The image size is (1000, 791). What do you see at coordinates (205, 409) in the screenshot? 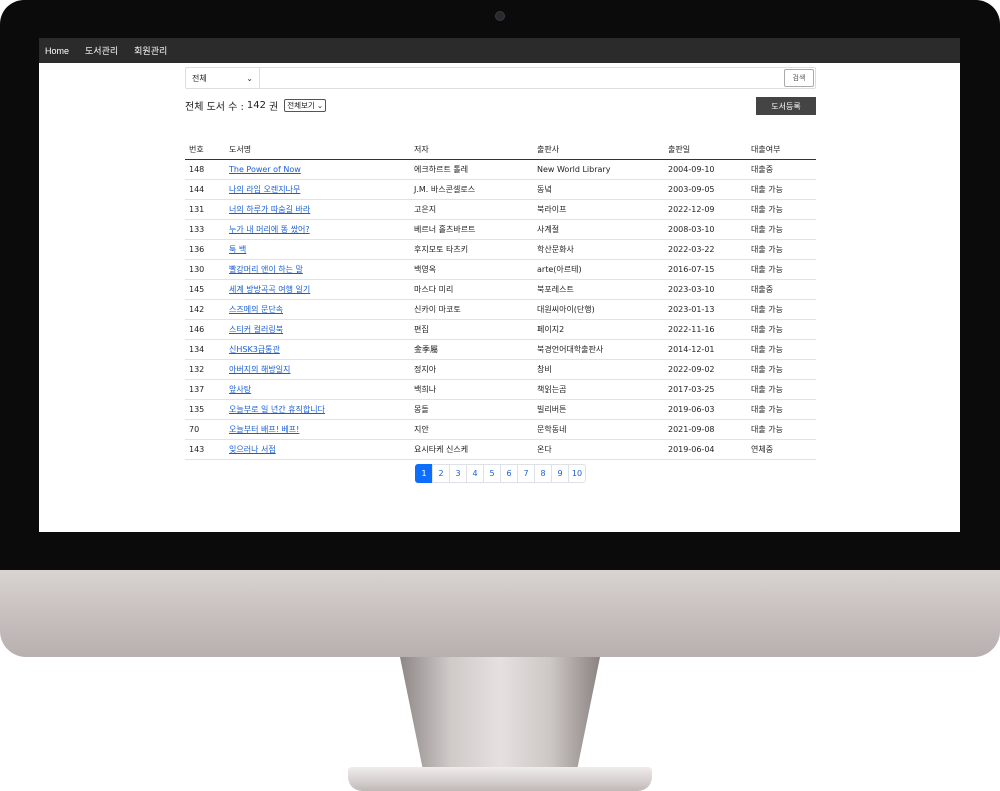
I see `cell-number: 135` at bounding box center [205, 409].